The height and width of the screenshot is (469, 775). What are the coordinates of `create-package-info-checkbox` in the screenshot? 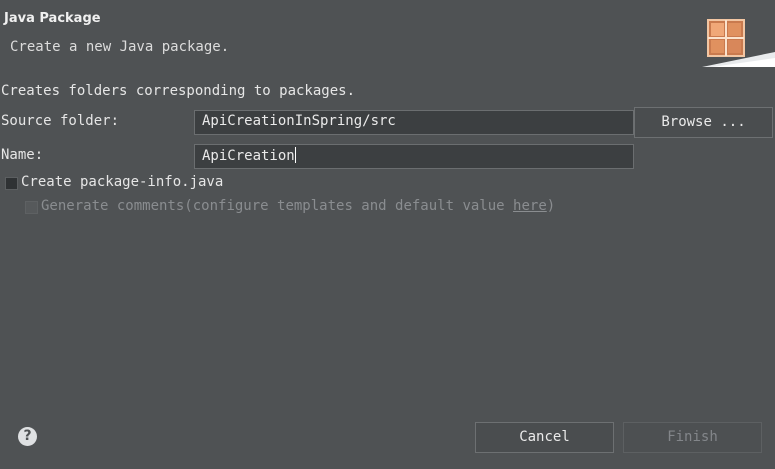 It's located at (11, 183).